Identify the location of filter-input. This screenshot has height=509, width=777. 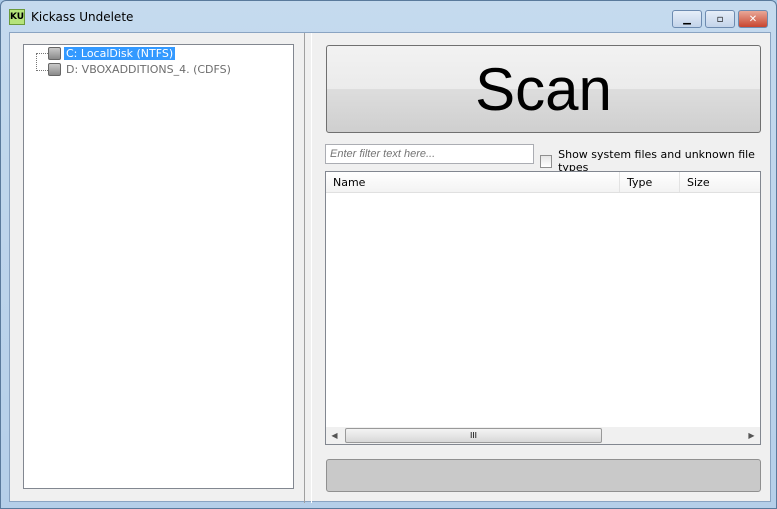
(429, 154).